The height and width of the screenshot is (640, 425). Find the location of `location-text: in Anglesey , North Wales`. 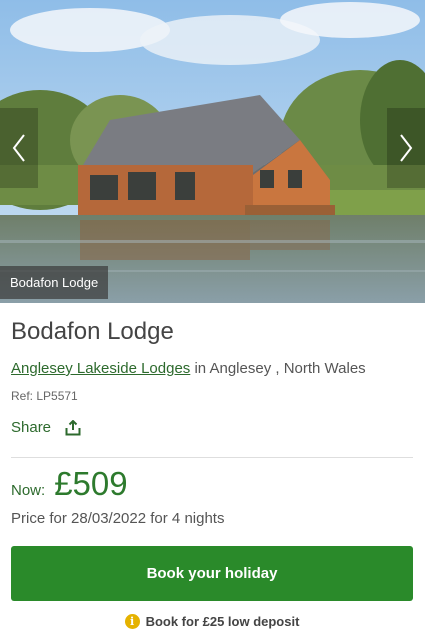

location-text: in Anglesey , North Wales is located at coordinates (280, 368).